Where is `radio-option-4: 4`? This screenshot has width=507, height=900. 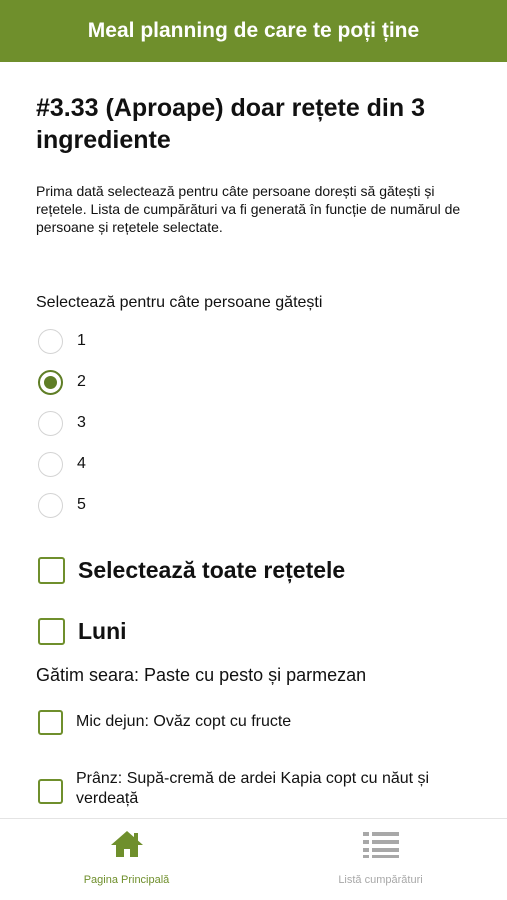
radio-option-4: 4 is located at coordinates (62, 464).